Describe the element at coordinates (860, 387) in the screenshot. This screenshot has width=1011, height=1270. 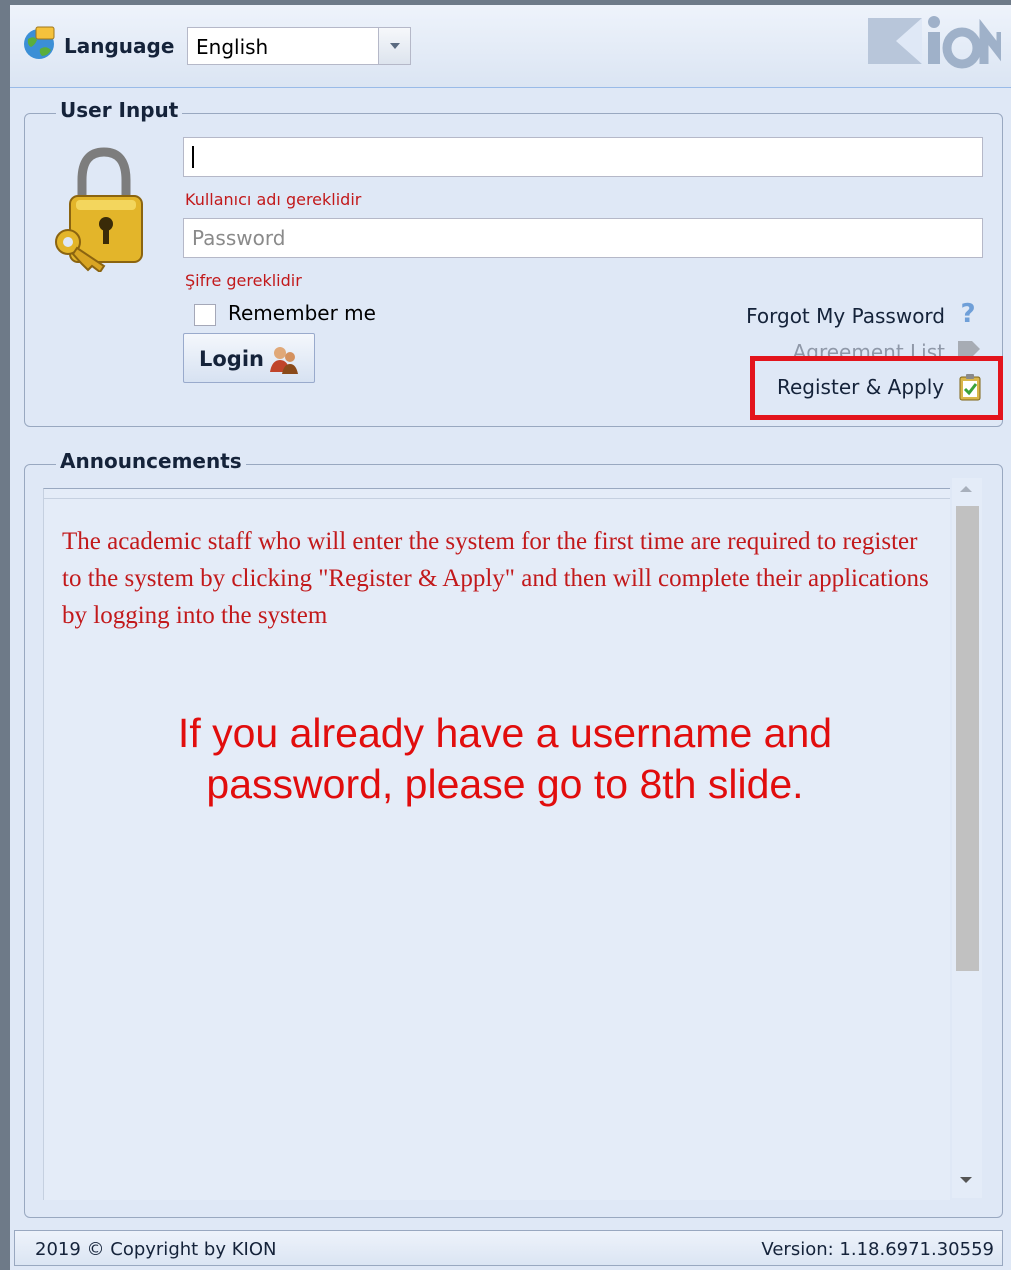
I see `register-apply-link: Register & Apply` at that location.